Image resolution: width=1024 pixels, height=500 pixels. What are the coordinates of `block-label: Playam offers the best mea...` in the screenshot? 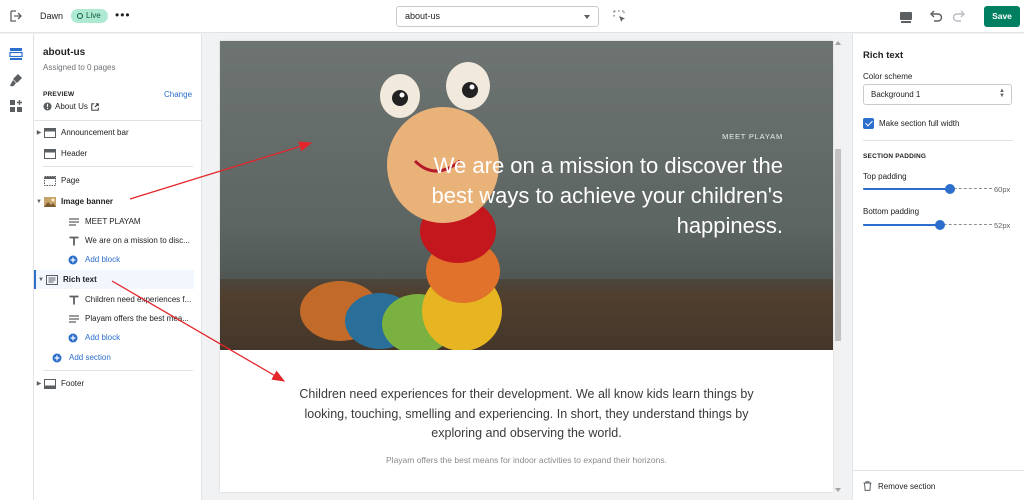 It's located at (137, 318).